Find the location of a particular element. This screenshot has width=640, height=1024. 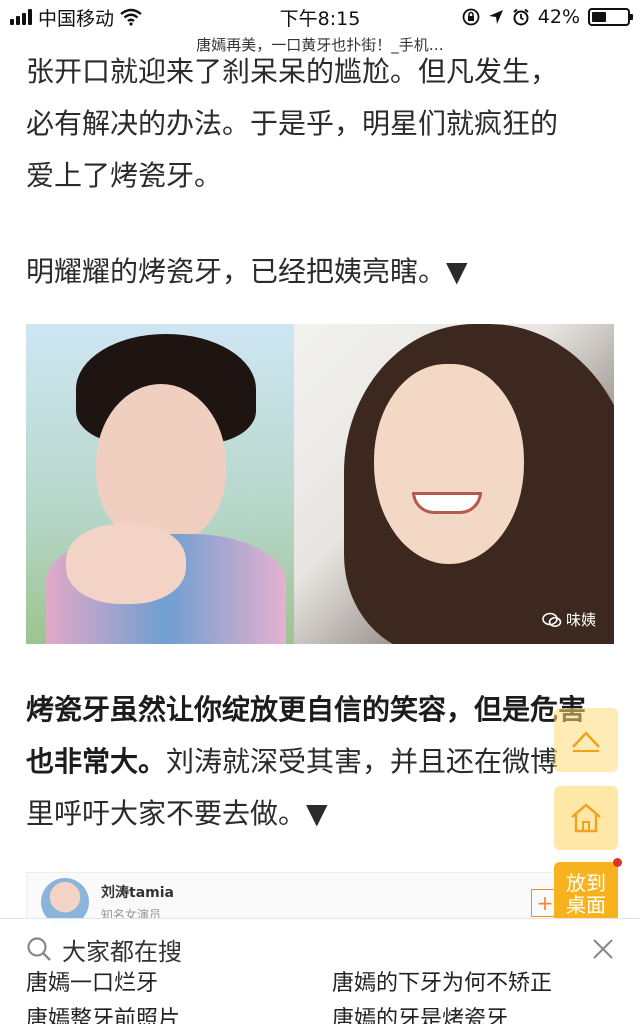

search-heading: 大家都在搜 is located at coordinates (122, 951).